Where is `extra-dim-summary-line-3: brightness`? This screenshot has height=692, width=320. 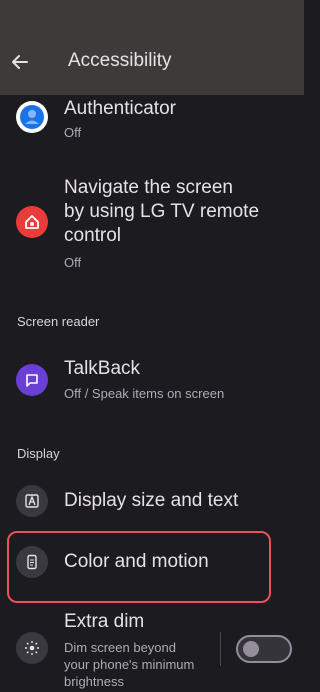
extra-dim-summary-line-3: brightness is located at coordinates (94, 681).